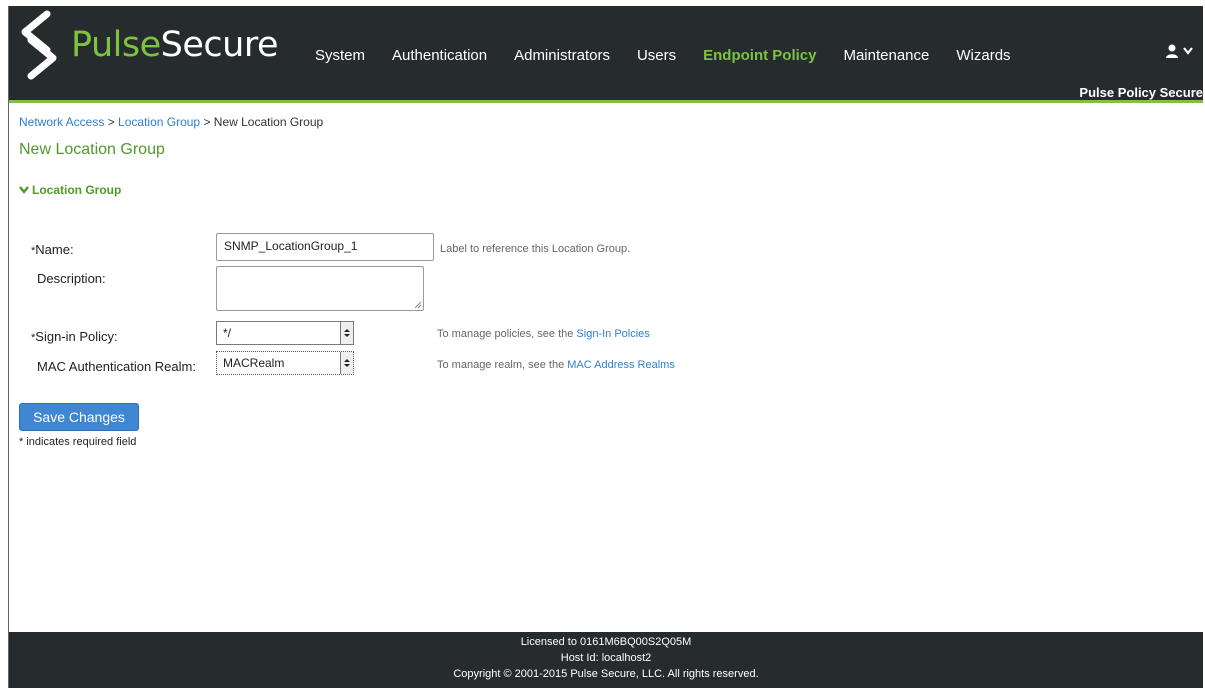 The width and height of the screenshot is (1205, 688). I want to click on name-label: *Name:, so click(52, 249).